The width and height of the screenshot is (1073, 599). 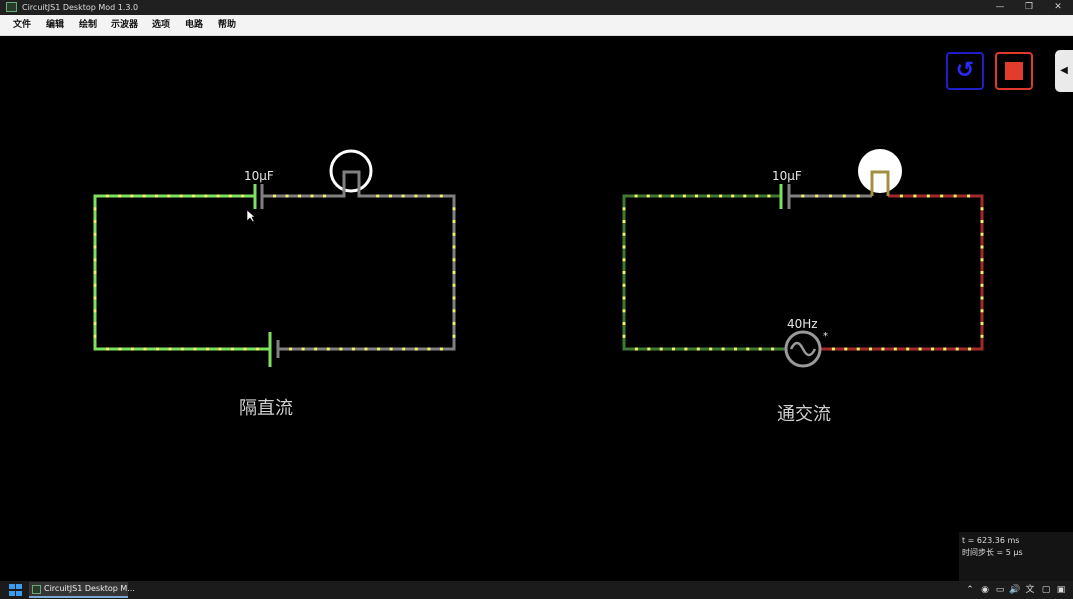 What do you see at coordinates (15, 590) in the screenshot?
I see `windows-start-icon` at bounding box center [15, 590].